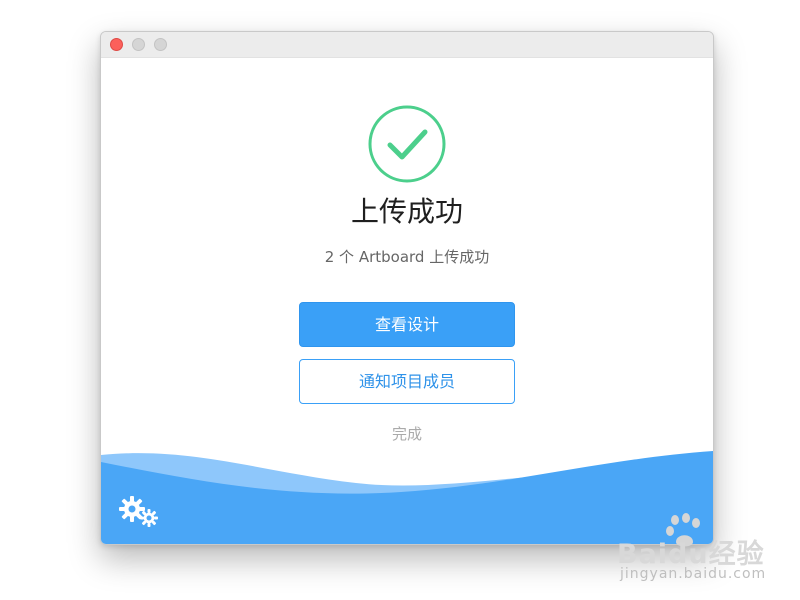 Image resolution: width=800 pixels, height=600 pixels. Describe the element at coordinates (160, 44) in the screenshot. I see `maximize-button` at that location.